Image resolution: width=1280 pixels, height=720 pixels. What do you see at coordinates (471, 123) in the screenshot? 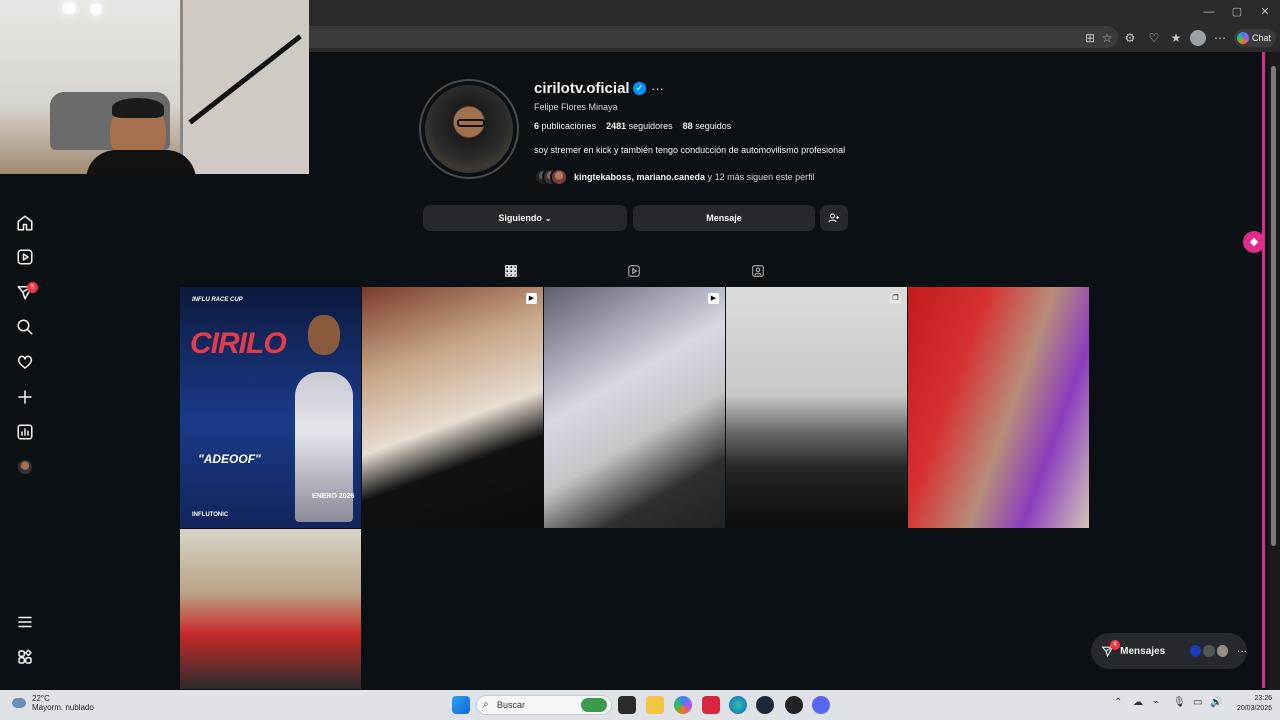
I see `glasses` at bounding box center [471, 123].